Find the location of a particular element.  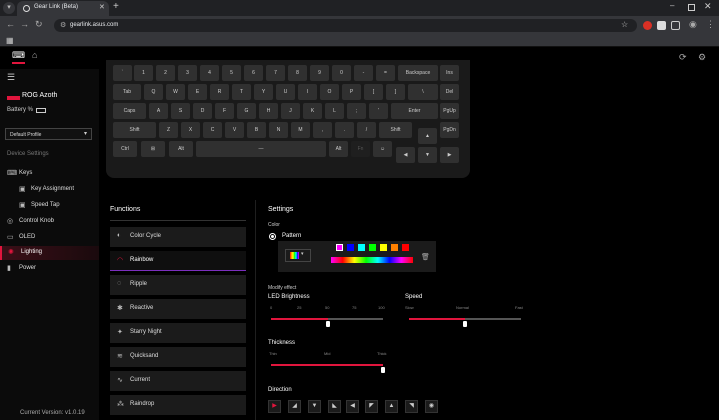

site-info-icon: ⚙ is located at coordinates (63, 25).